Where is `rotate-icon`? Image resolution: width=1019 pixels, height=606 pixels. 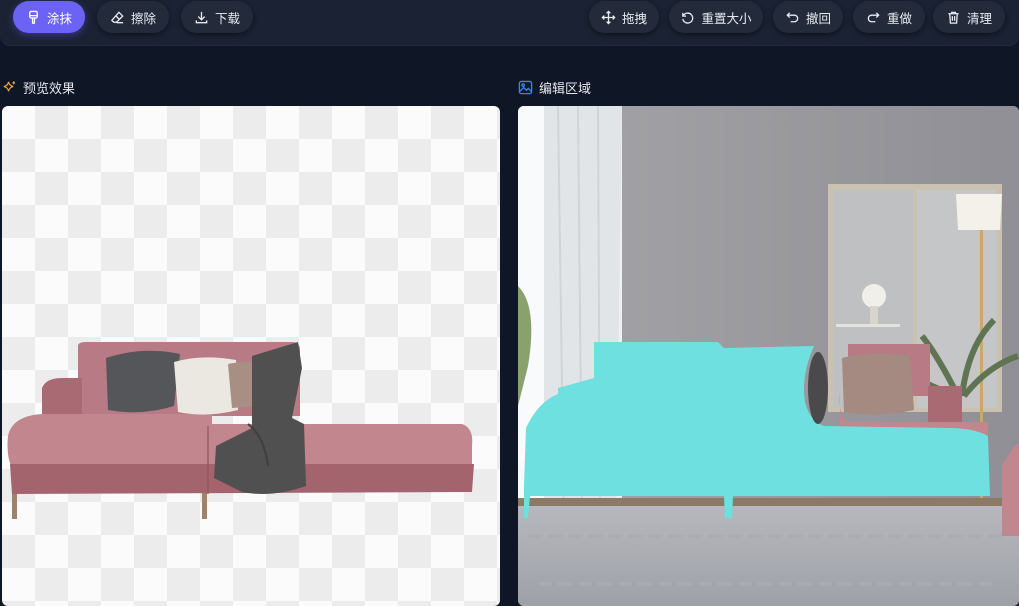
rotate-icon is located at coordinates (688, 17).